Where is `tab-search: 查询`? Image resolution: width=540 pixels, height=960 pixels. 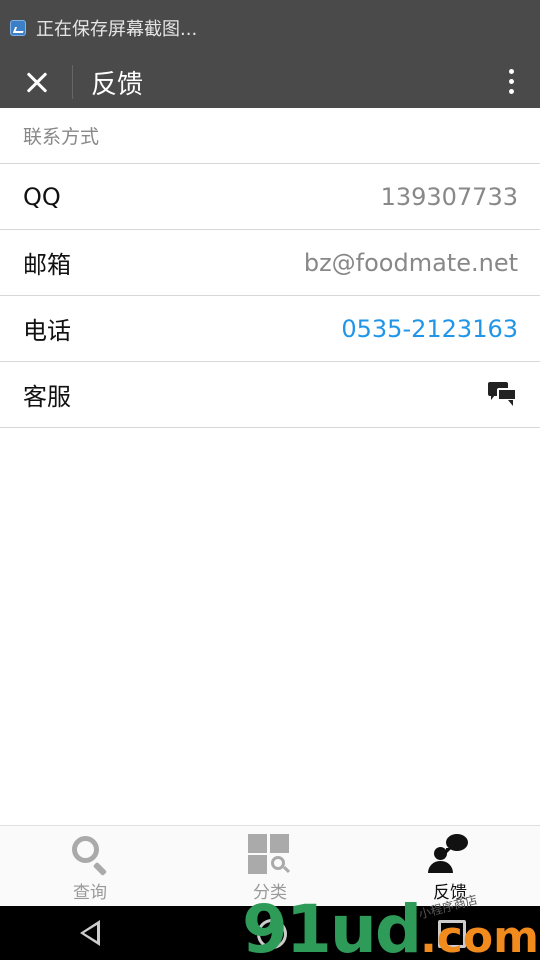
tab-search: 查询 is located at coordinates (90, 866).